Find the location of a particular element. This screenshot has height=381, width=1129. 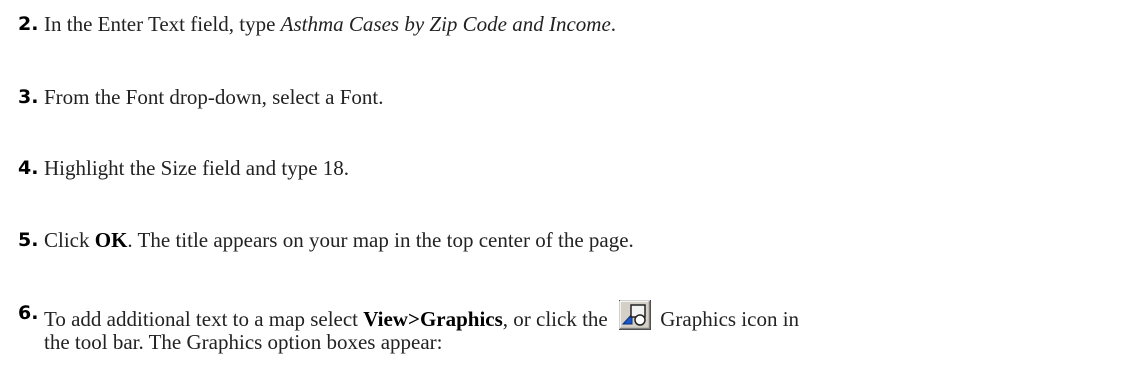

step-text: From the Font drop-down, select a Font. is located at coordinates (214, 97).